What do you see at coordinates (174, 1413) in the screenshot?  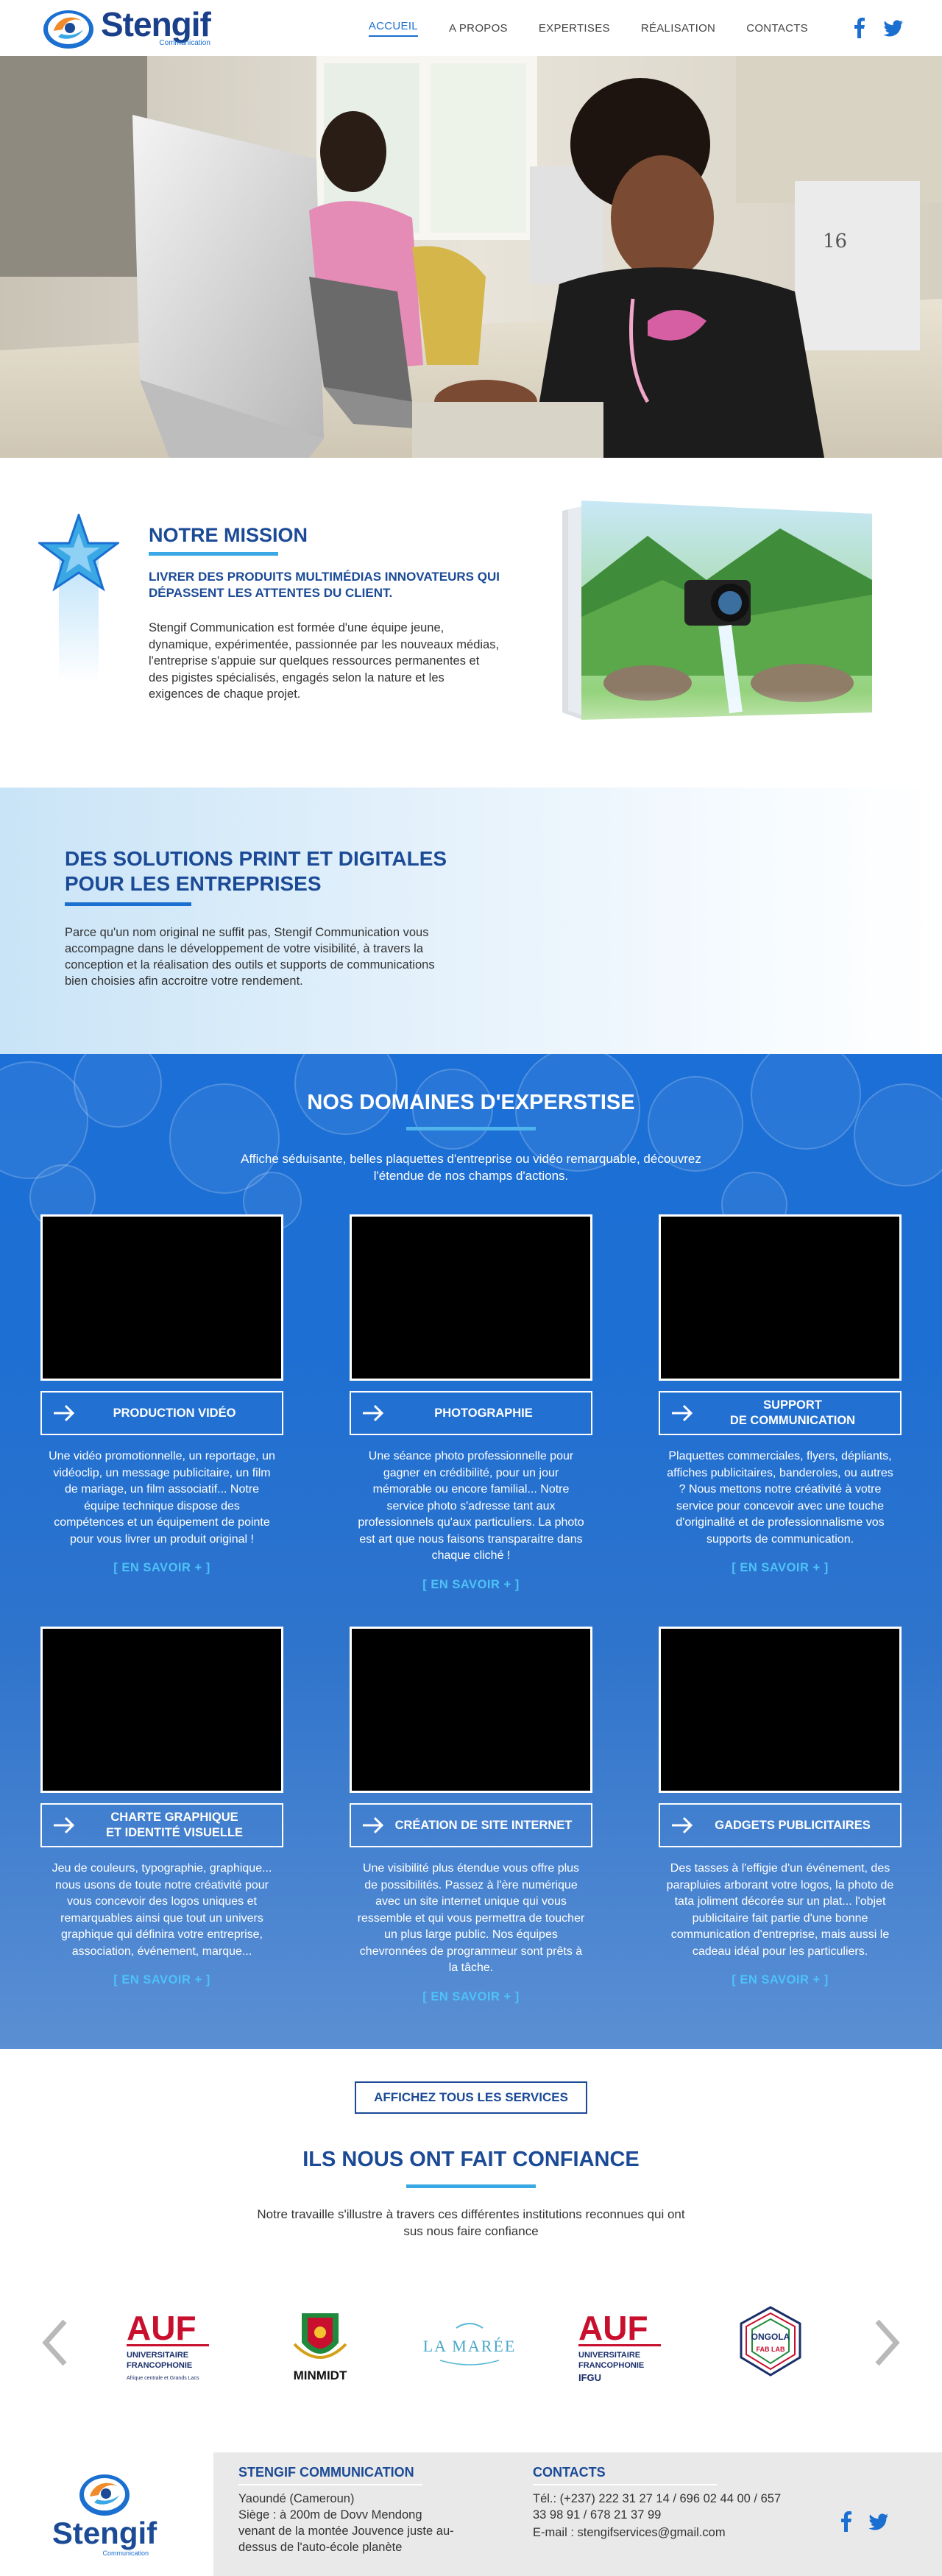 I see `service-label: PRODUCTION VIDÉO` at bounding box center [174, 1413].